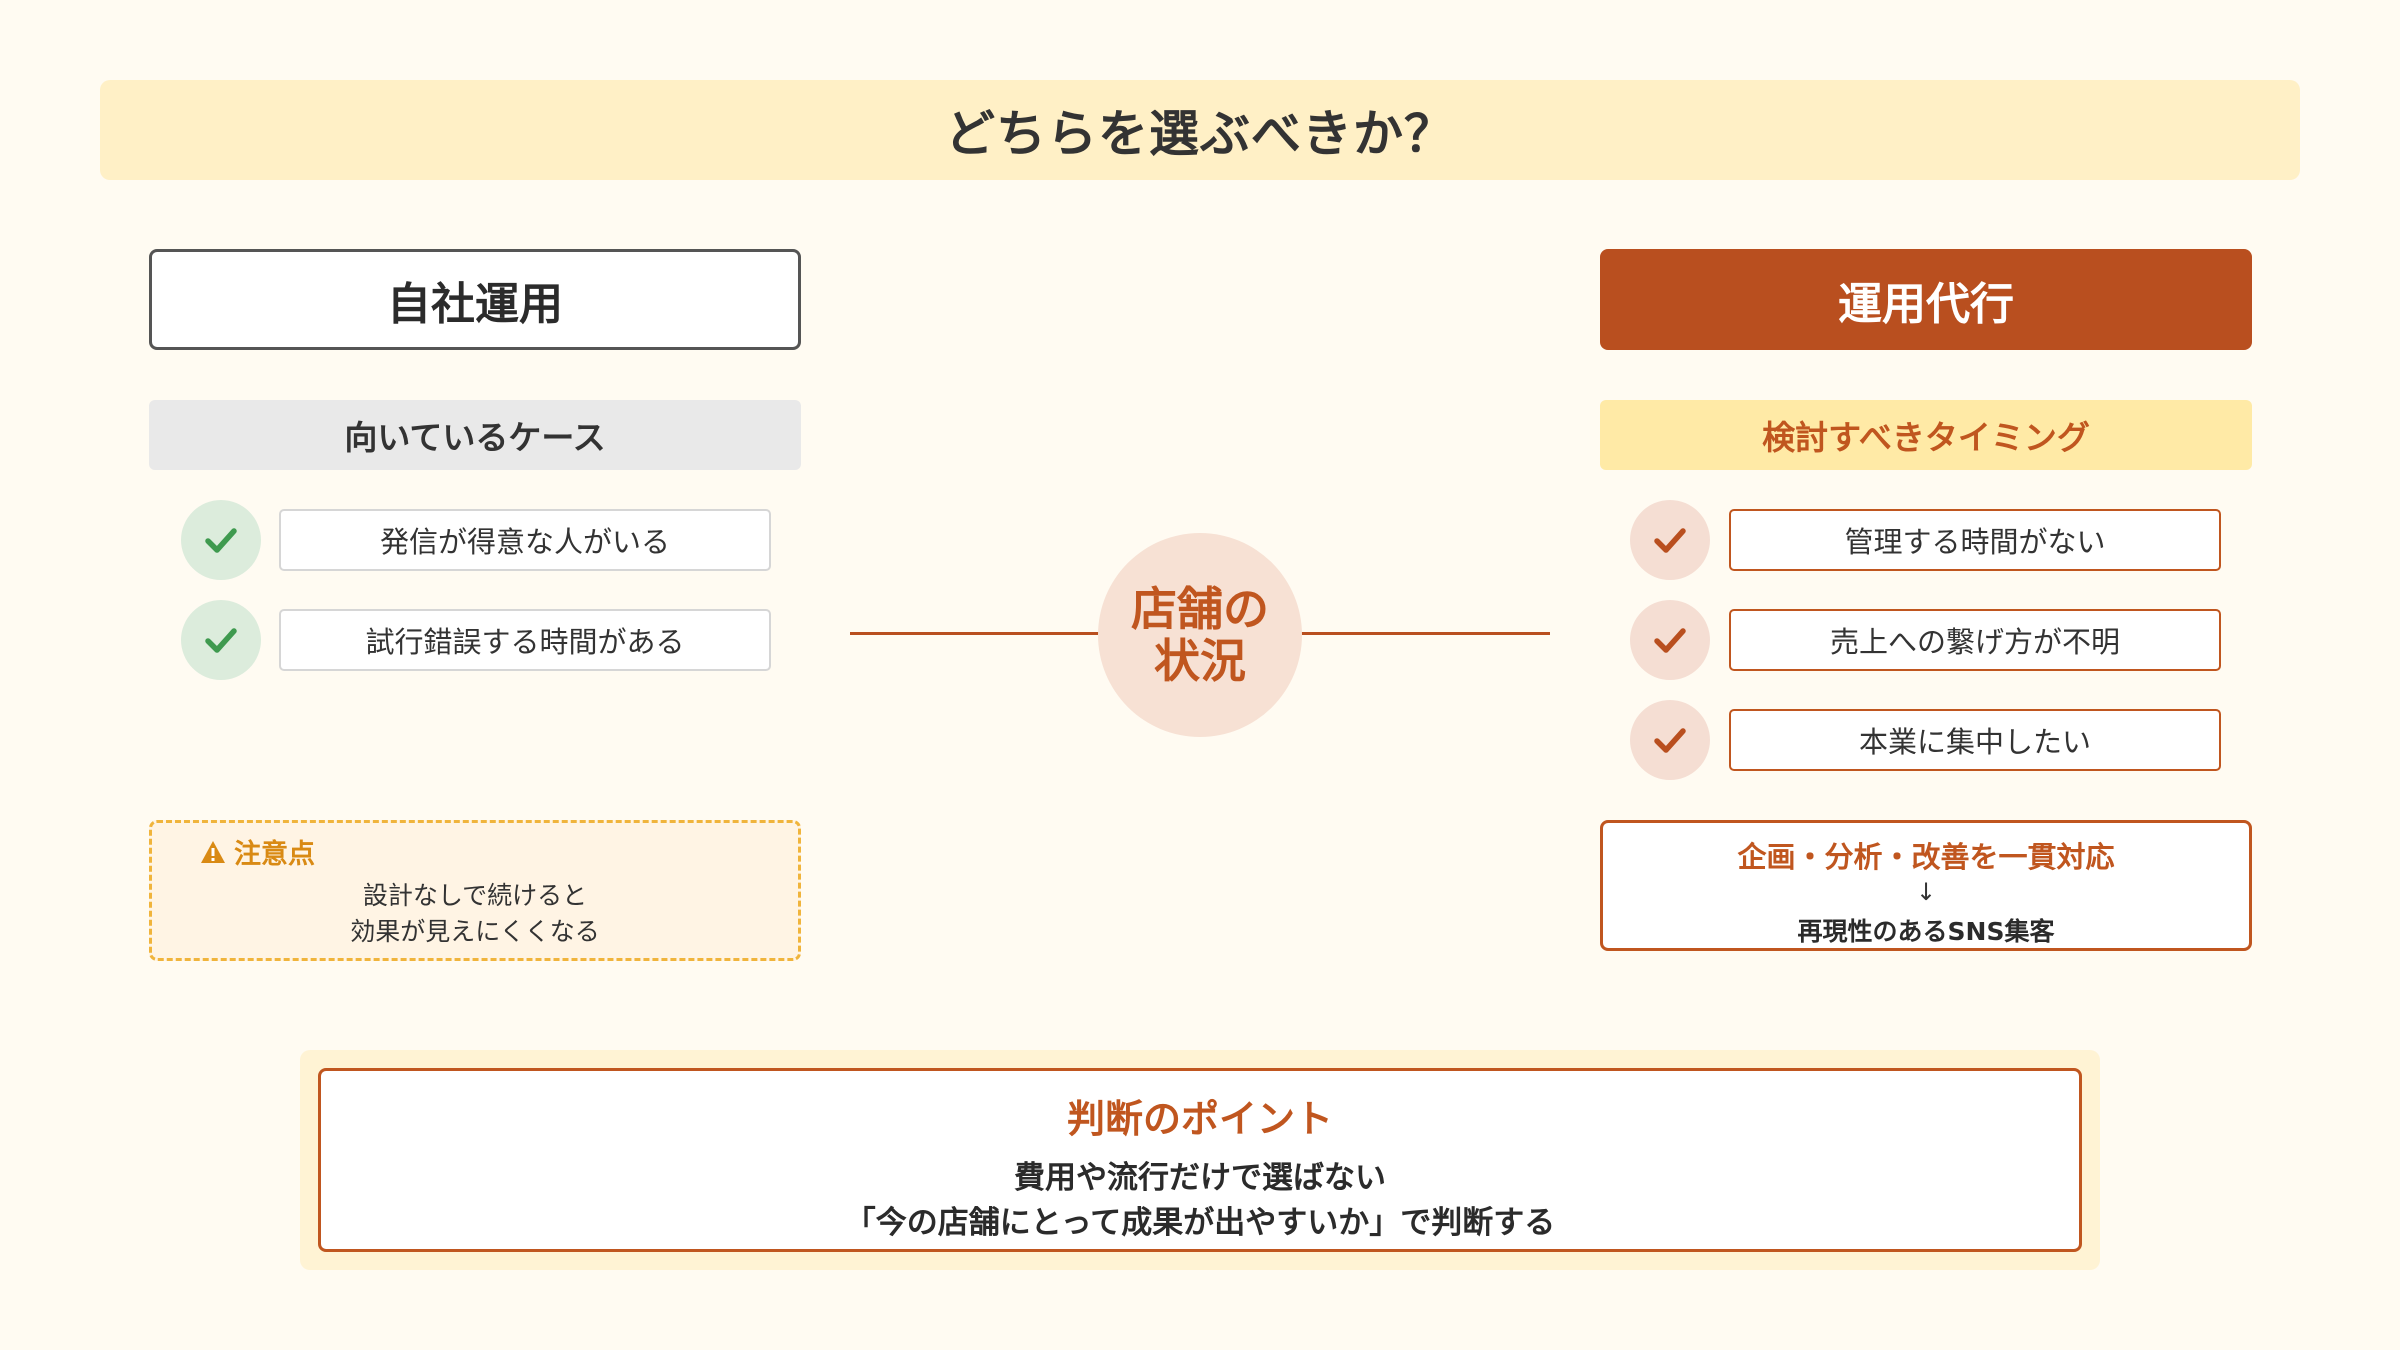 The image size is (2400, 1350). What do you see at coordinates (475, 435) in the screenshot?
I see `left-subheading: 向いているケース` at bounding box center [475, 435].